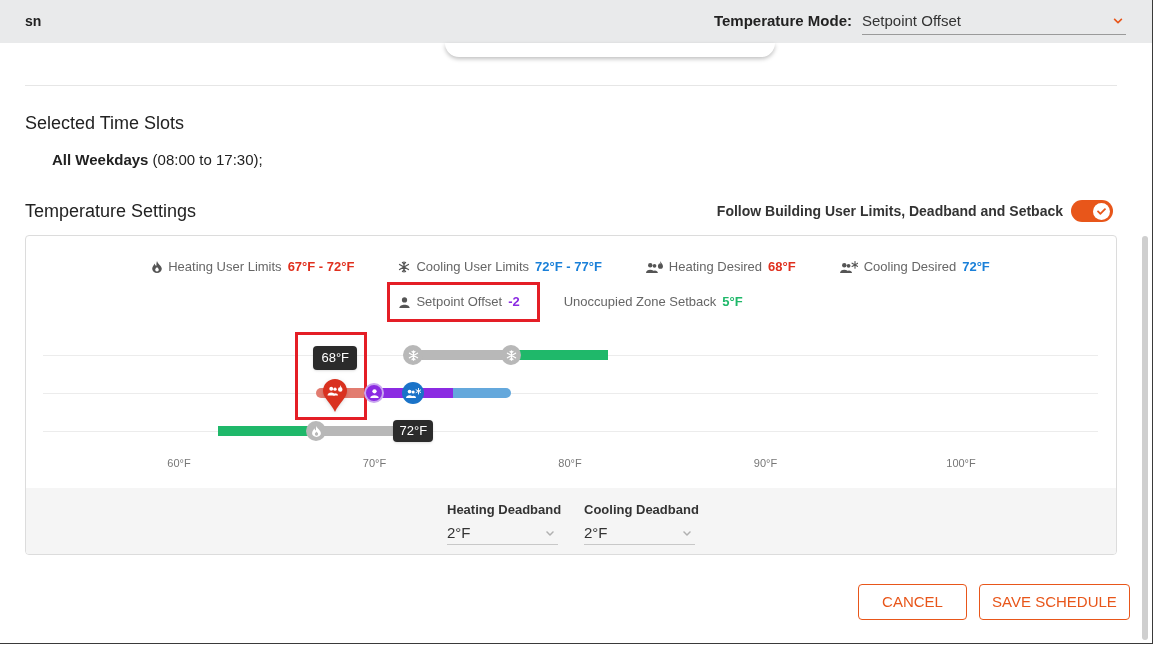 The image size is (1159, 645). What do you see at coordinates (405, 302) in the screenshot?
I see `person-icon` at bounding box center [405, 302].